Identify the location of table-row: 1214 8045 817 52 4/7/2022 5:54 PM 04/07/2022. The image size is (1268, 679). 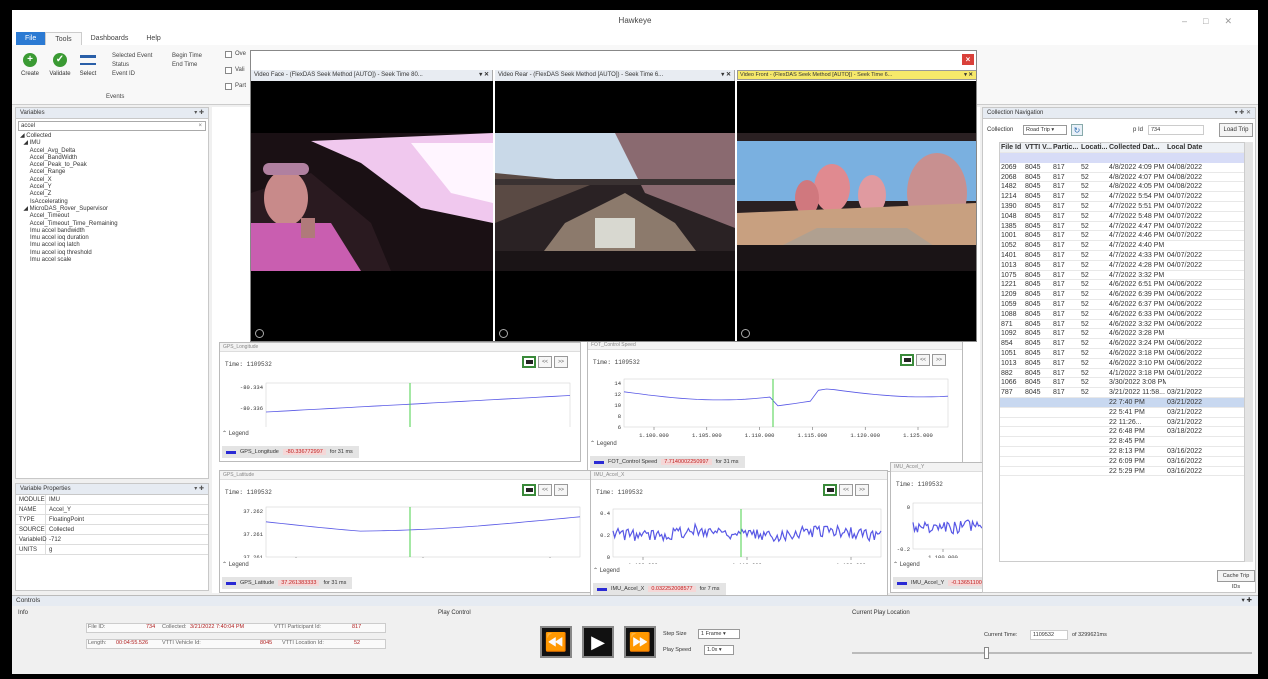
(1122, 197).